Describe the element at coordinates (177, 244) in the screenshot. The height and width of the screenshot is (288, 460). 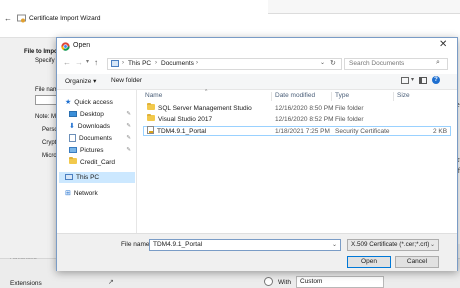
I see `file-name-input: TDM4.9.1_Portal` at that location.